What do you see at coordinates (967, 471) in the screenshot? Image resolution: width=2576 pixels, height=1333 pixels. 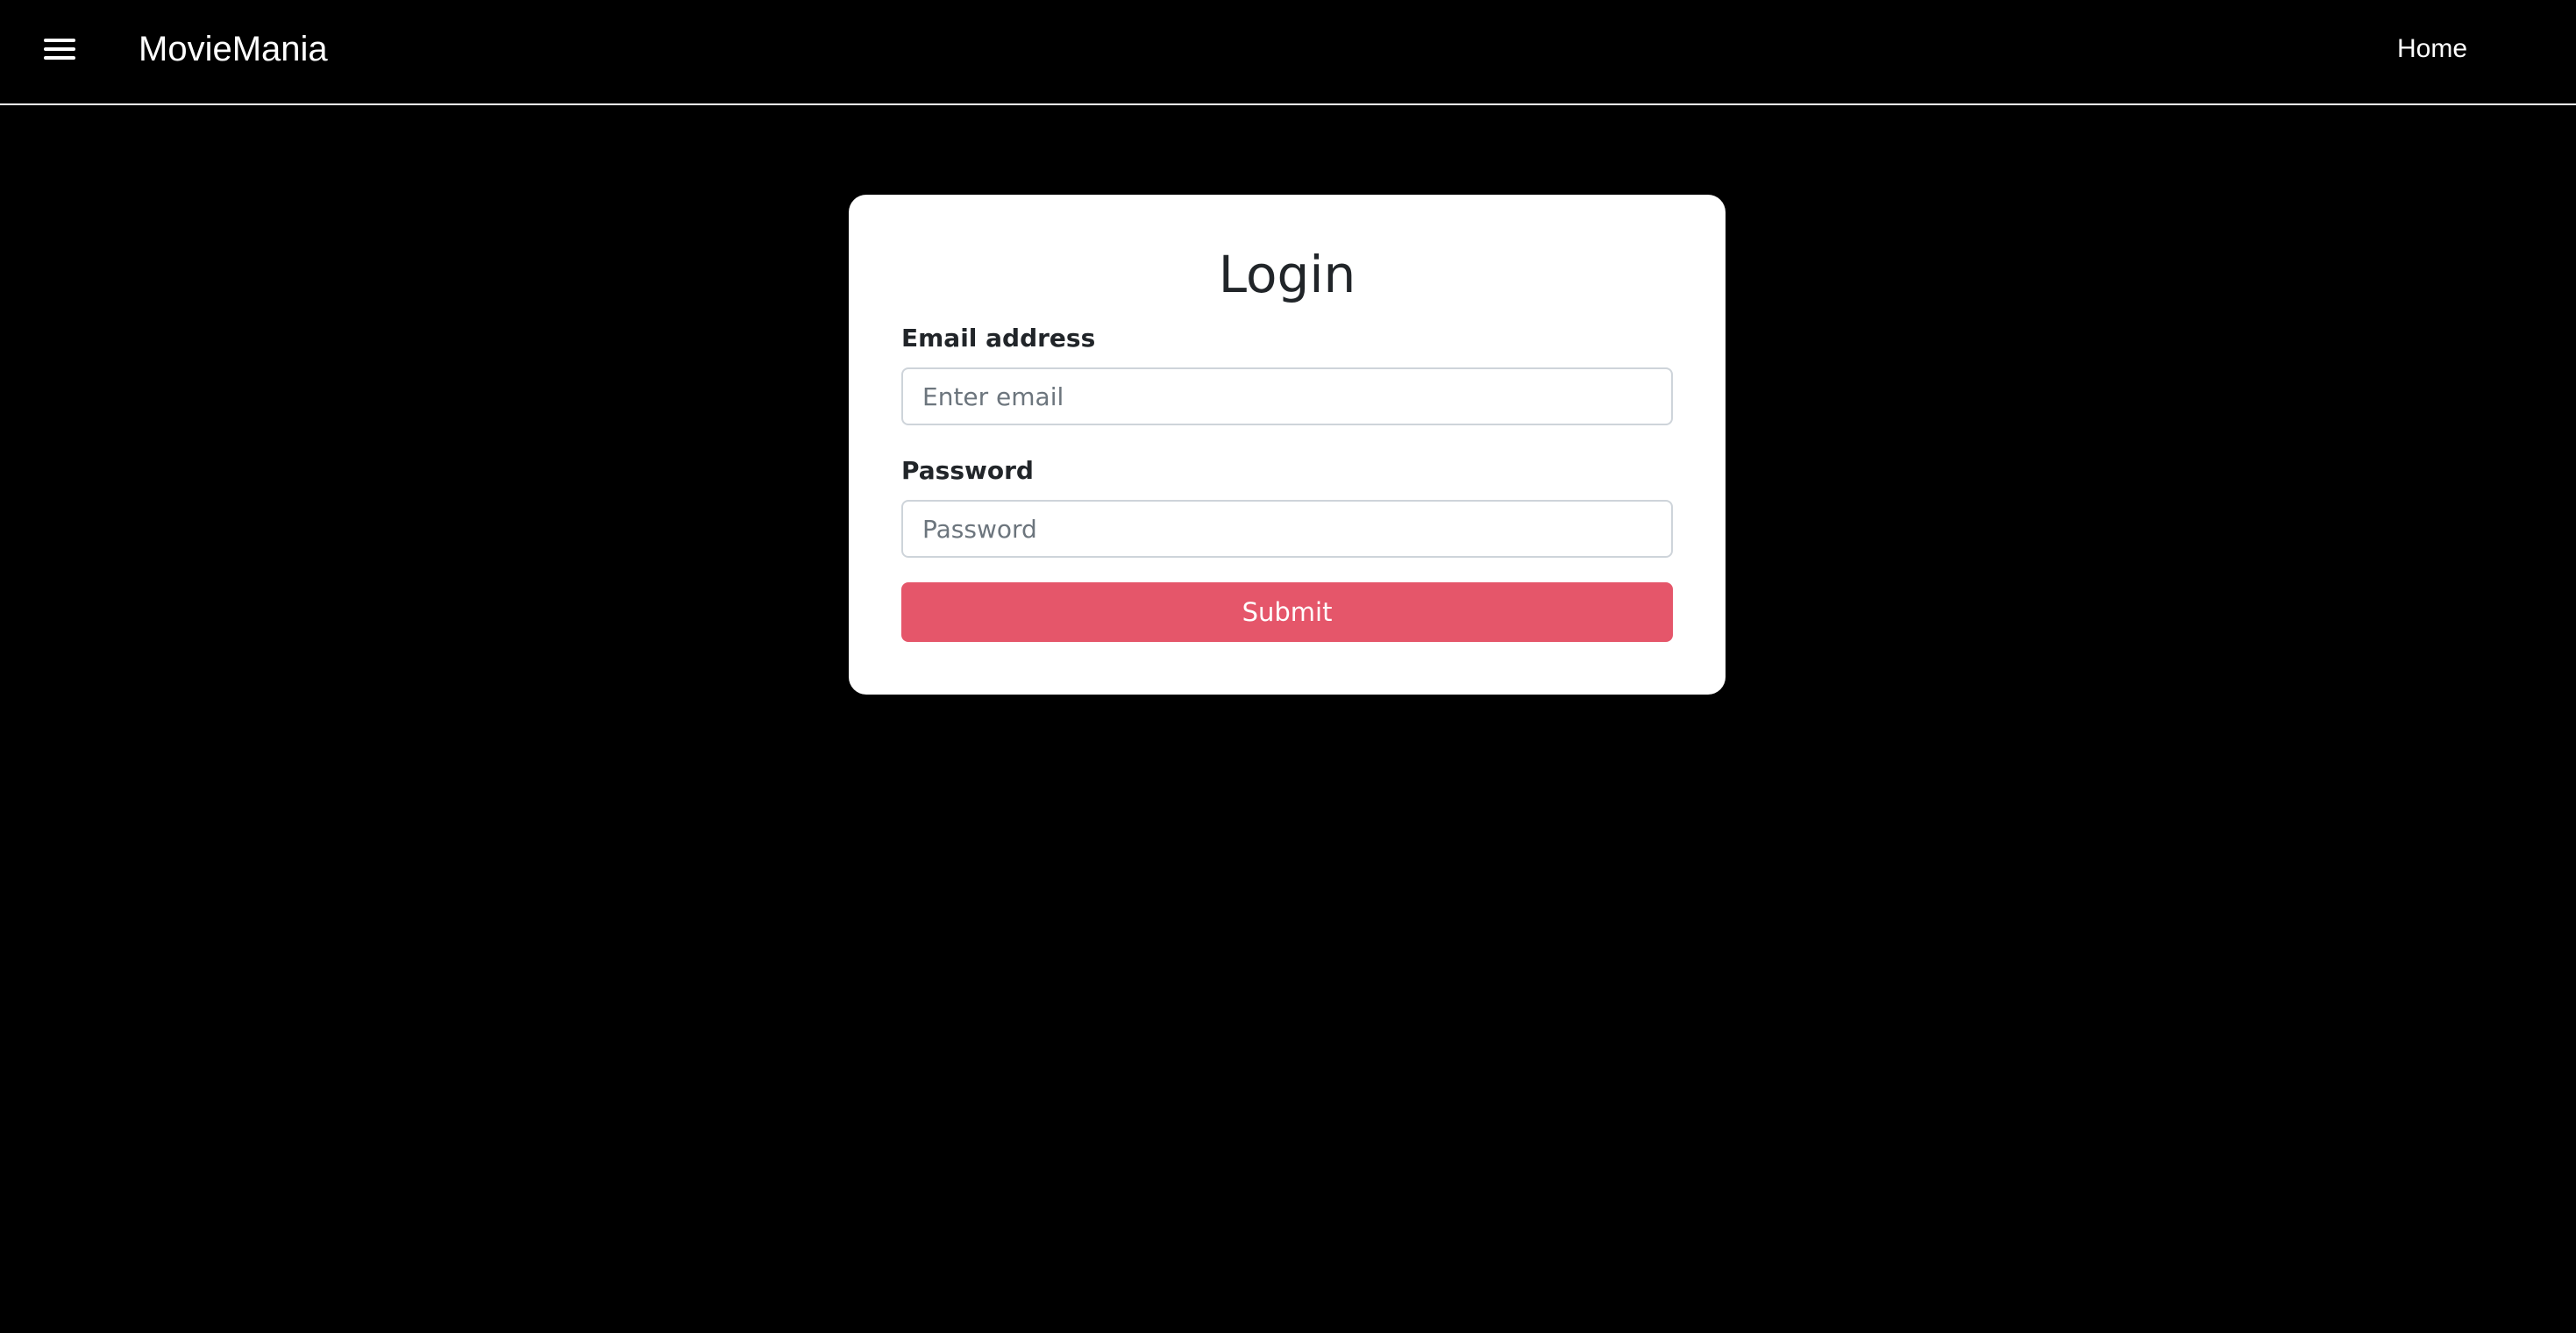 I see `password-label: Password` at bounding box center [967, 471].